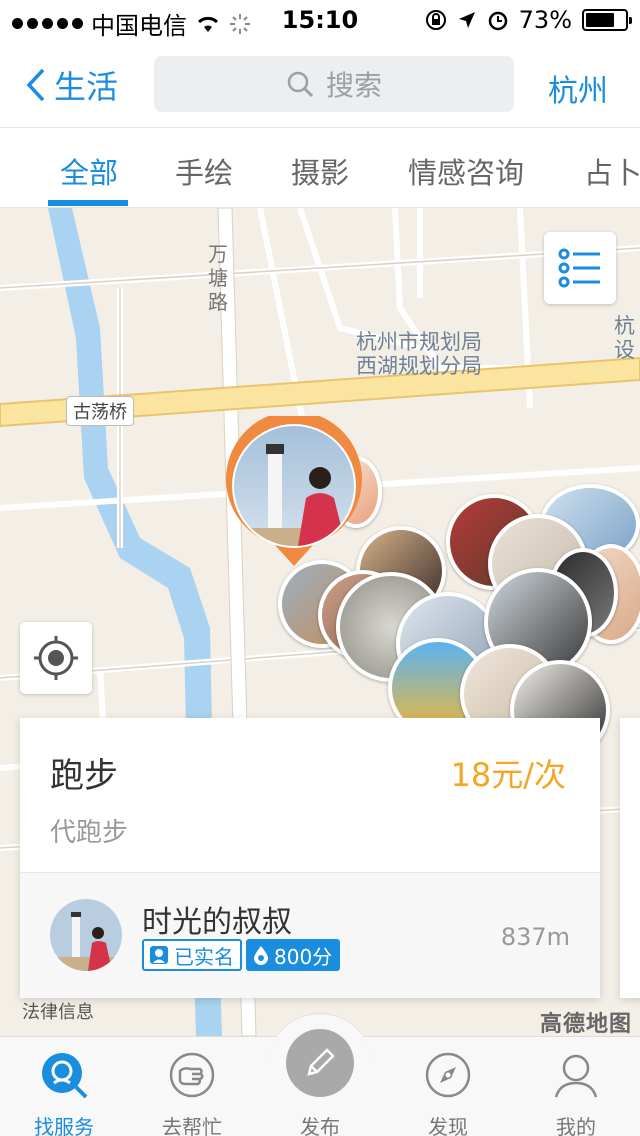  I want to click on service-subtitle: 代跑步, so click(89, 833).